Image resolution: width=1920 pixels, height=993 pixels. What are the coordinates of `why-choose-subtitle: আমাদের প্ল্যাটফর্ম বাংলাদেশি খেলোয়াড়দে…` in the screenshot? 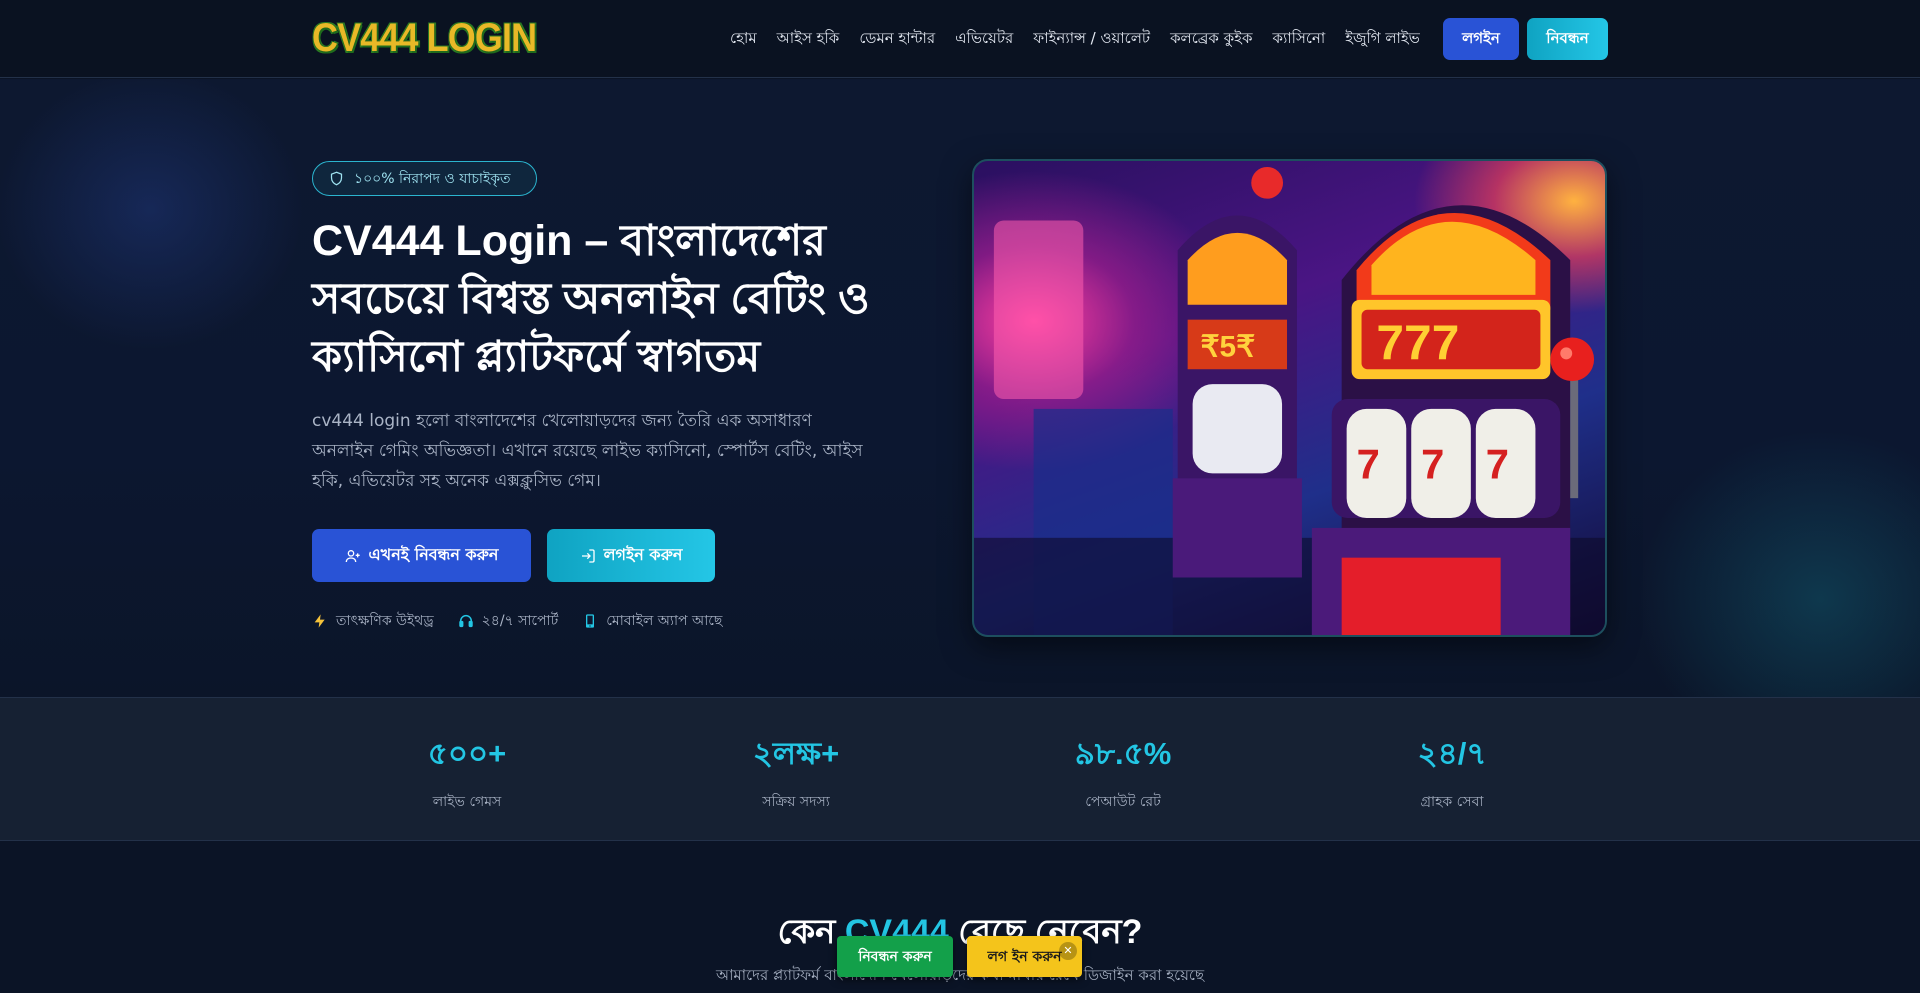 It's located at (960, 975).